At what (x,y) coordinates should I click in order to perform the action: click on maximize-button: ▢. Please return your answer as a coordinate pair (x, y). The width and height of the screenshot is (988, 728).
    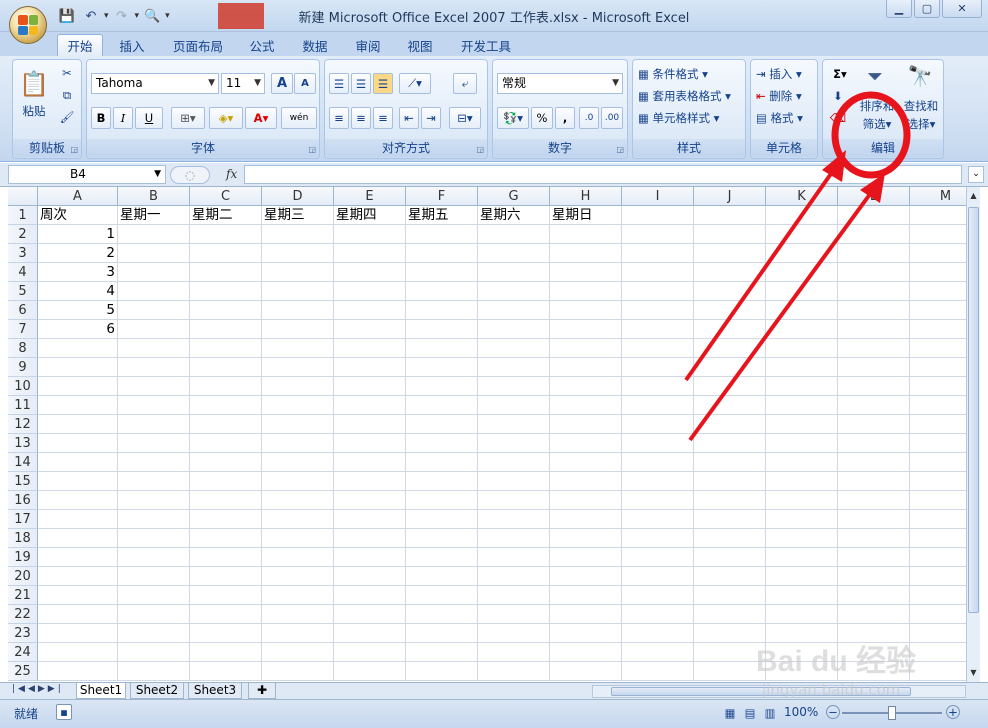
    Looking at the image, I should click on (927, 9).